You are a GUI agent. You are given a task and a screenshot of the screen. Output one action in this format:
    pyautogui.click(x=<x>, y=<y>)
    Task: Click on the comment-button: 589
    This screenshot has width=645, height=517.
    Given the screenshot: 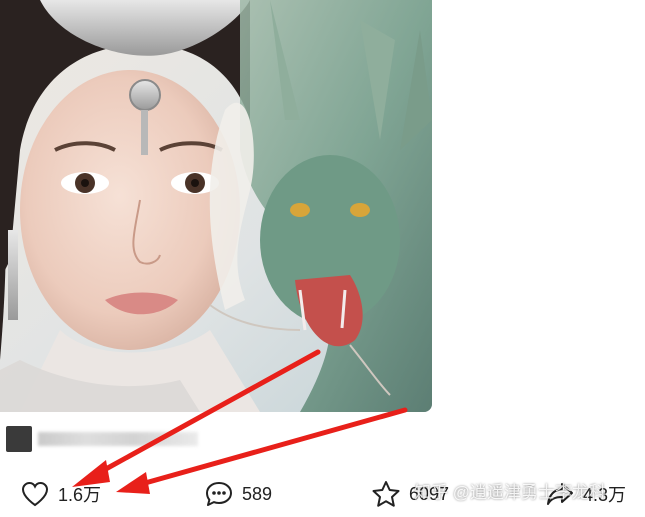 What is the action you would take?
    pyautogui.click(x=238, y=494)
    